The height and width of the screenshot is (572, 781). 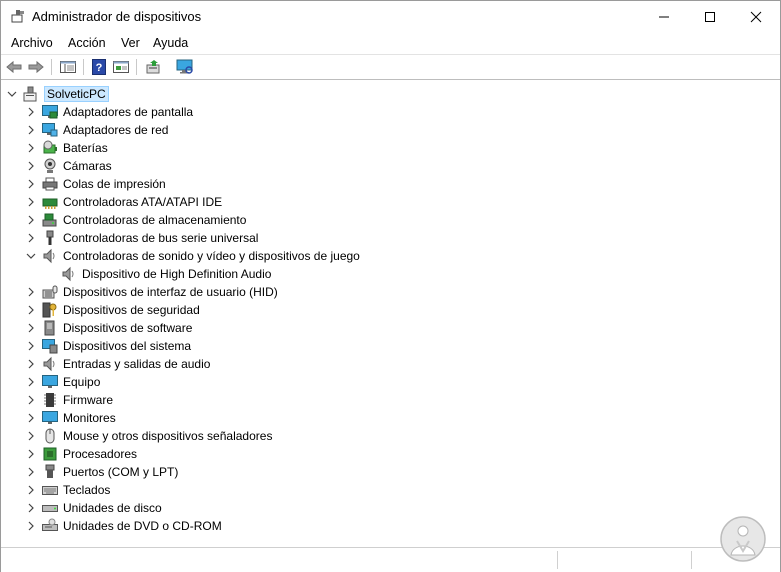 What do you see at coordinates (99, 67) in the screenshot?
I see `help-button: ?` at bounding box center [99, 67].